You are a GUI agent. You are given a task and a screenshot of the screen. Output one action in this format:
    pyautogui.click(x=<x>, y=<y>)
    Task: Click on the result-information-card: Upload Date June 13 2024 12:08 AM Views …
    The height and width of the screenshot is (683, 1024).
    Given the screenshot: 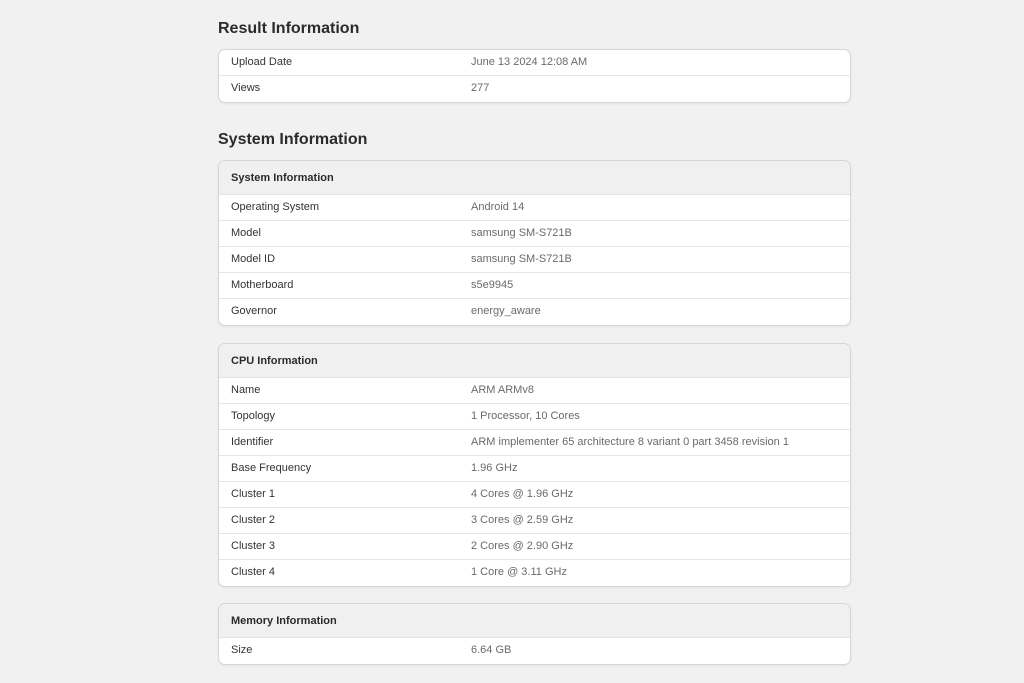 What is the action you would take?
    pyautogui.click(x=534, y=76)
    